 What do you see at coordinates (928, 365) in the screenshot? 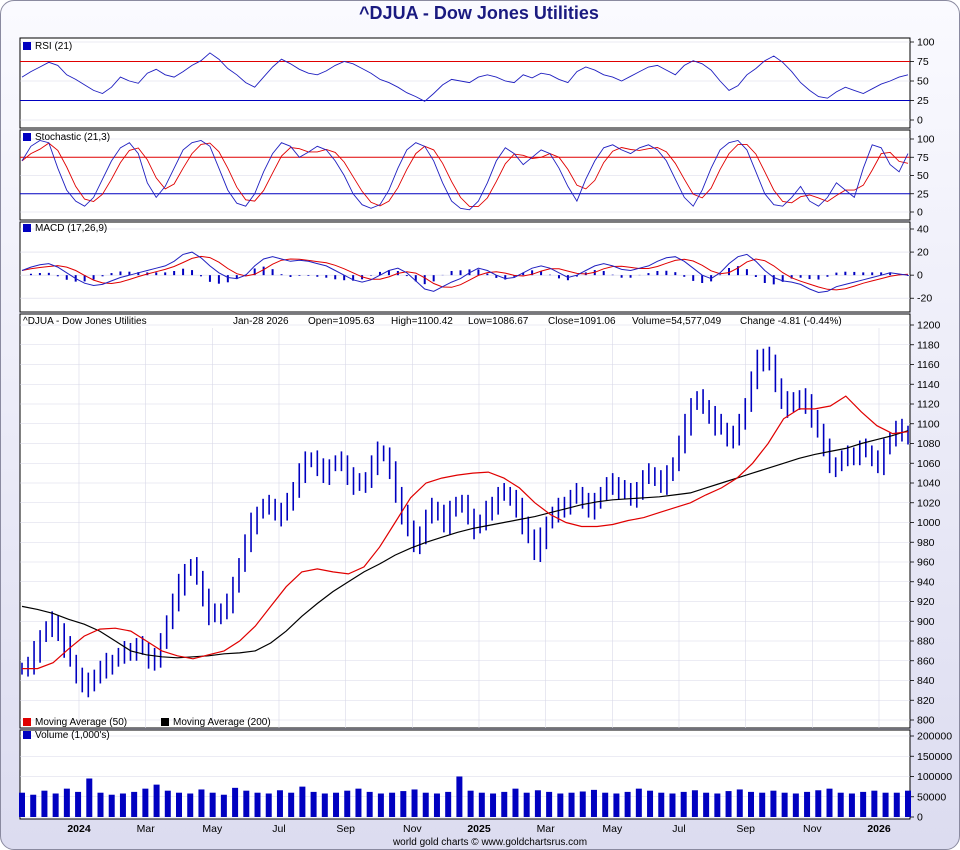
I see `price-tick-label: 1160` at bounding box center [928, 365].